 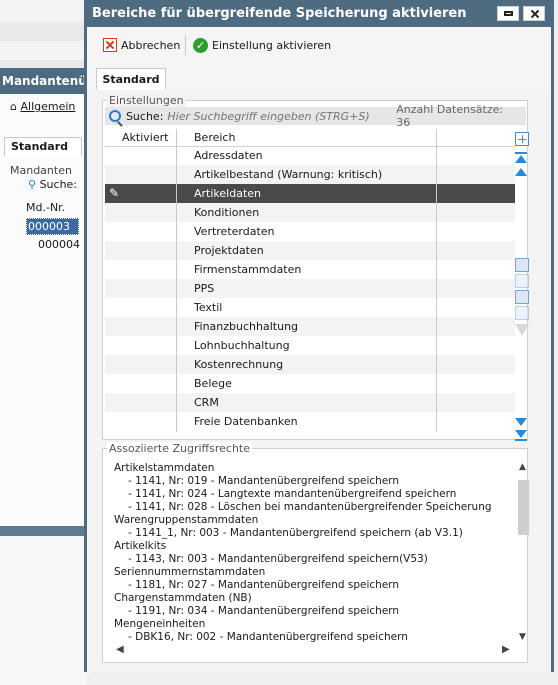 I want to click on scroll-up-icon, so click(x=521, y=172).